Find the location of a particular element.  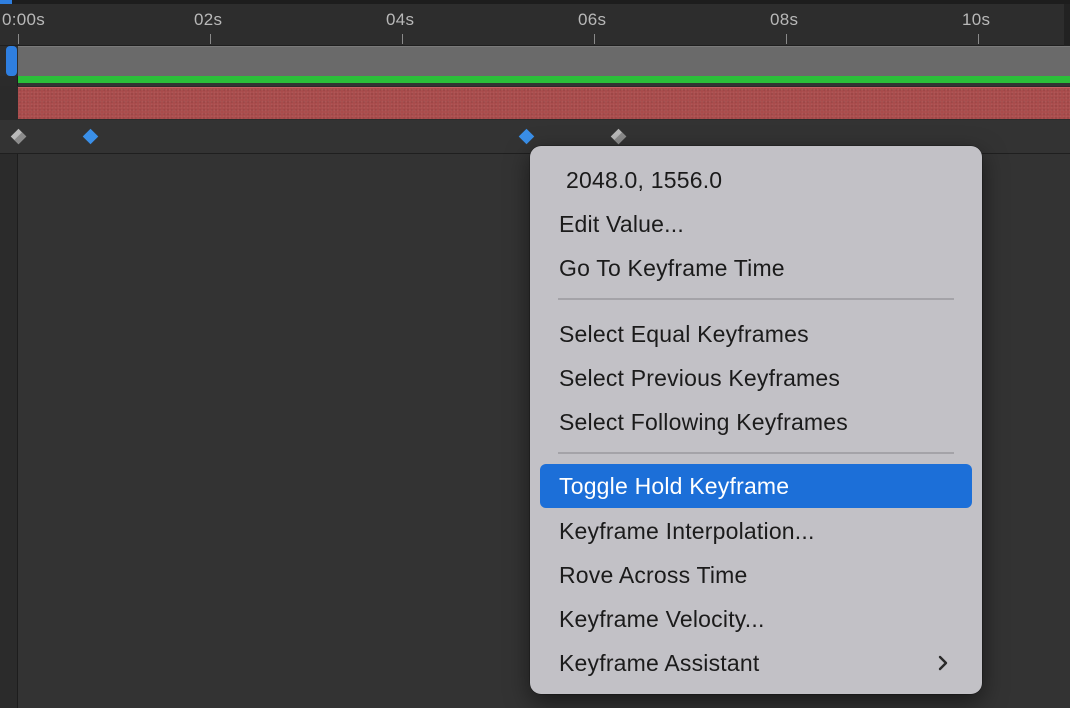

ruler-top-strip is located at coordinates (535, 2).